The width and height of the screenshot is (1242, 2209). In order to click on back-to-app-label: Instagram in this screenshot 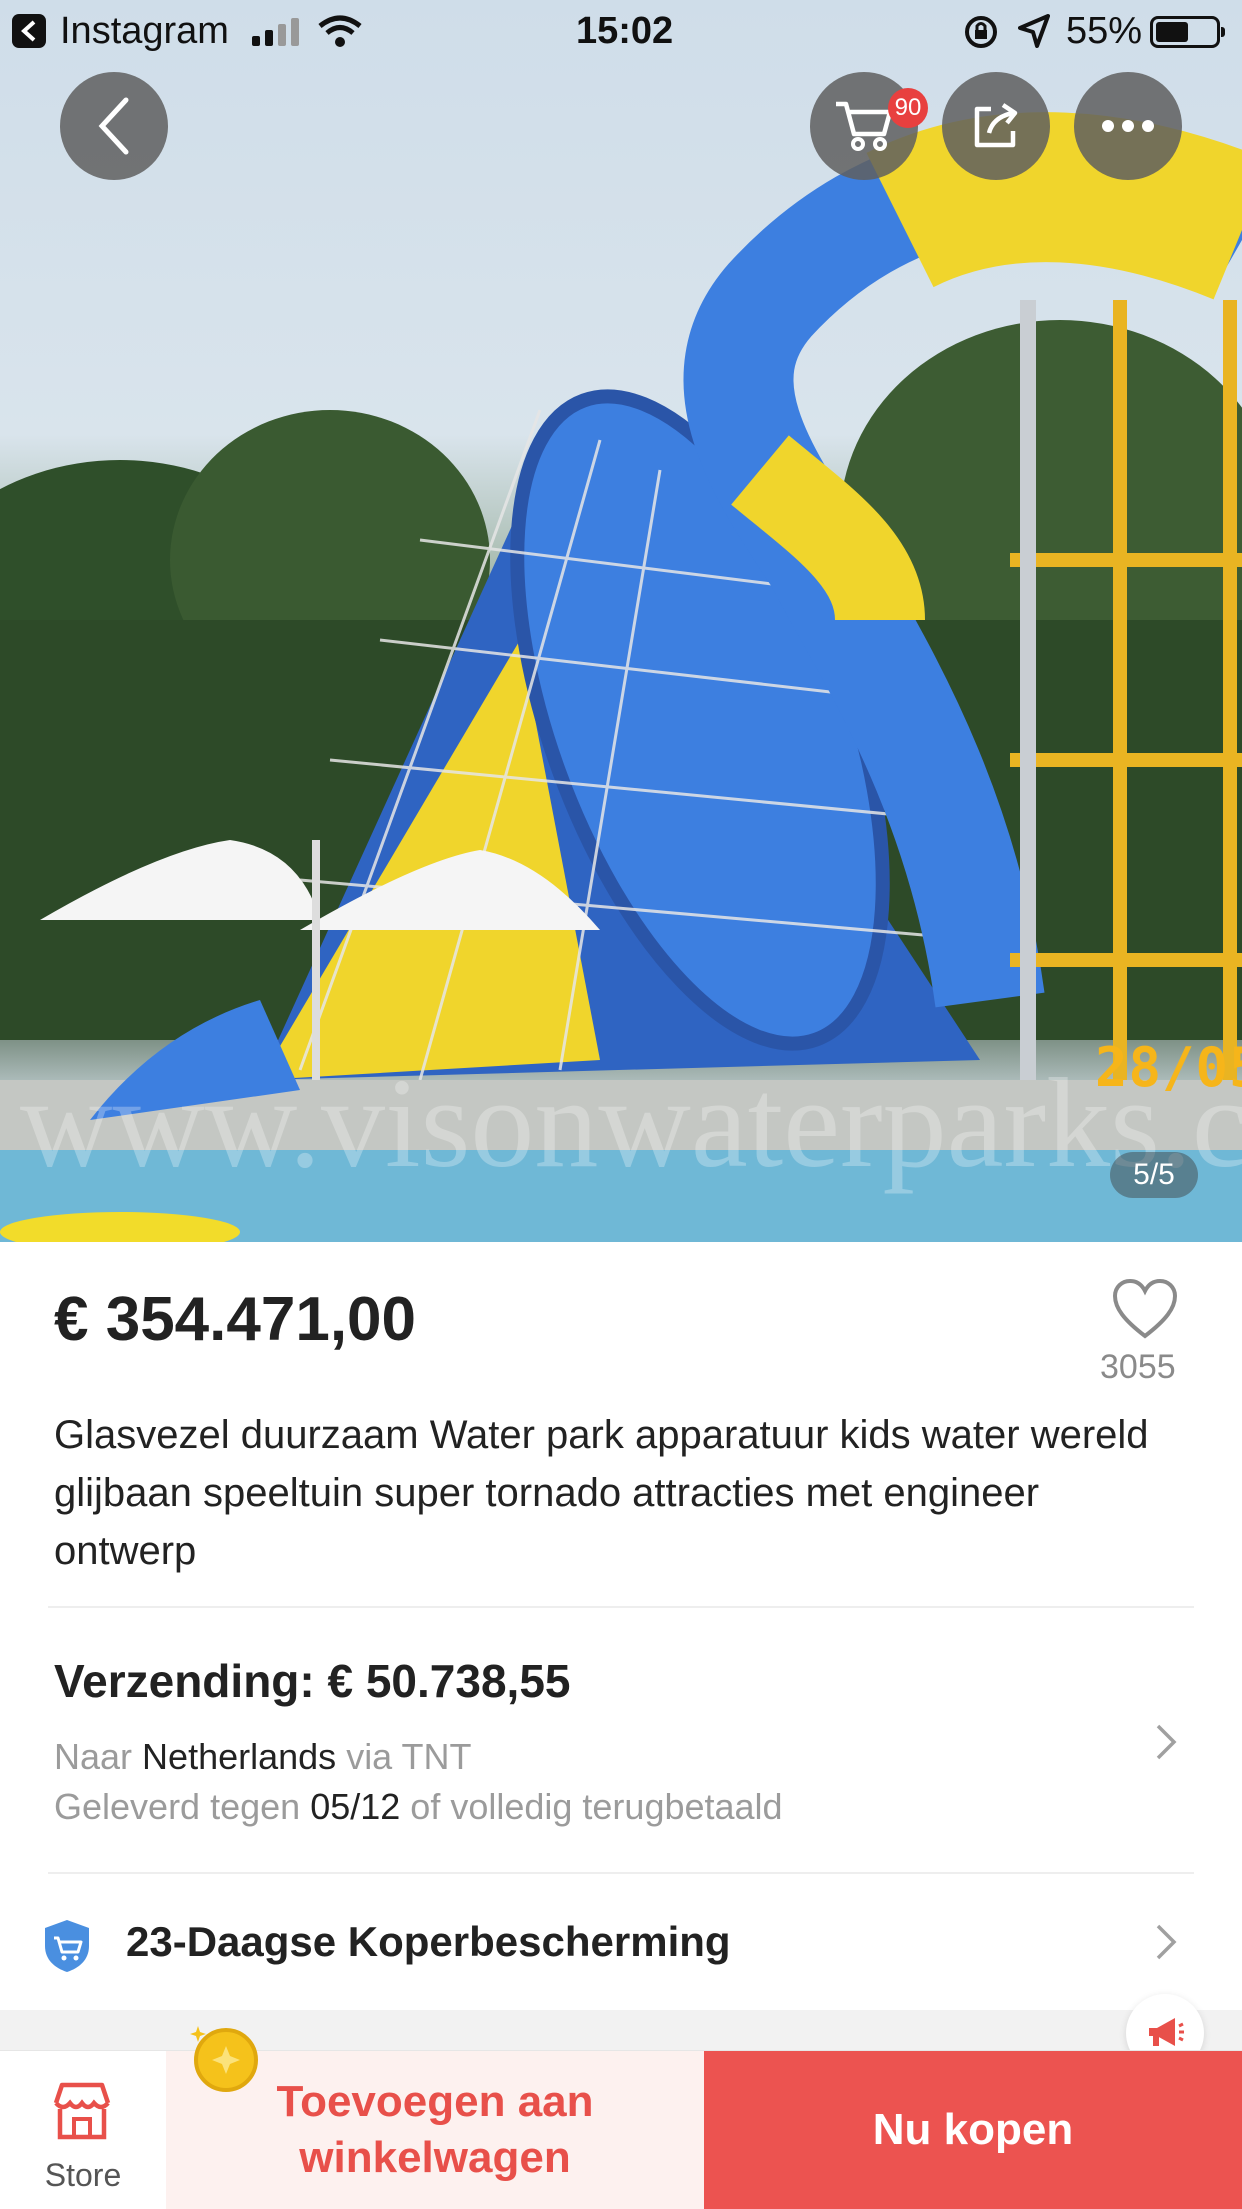, I will do `click(144, 31)`.